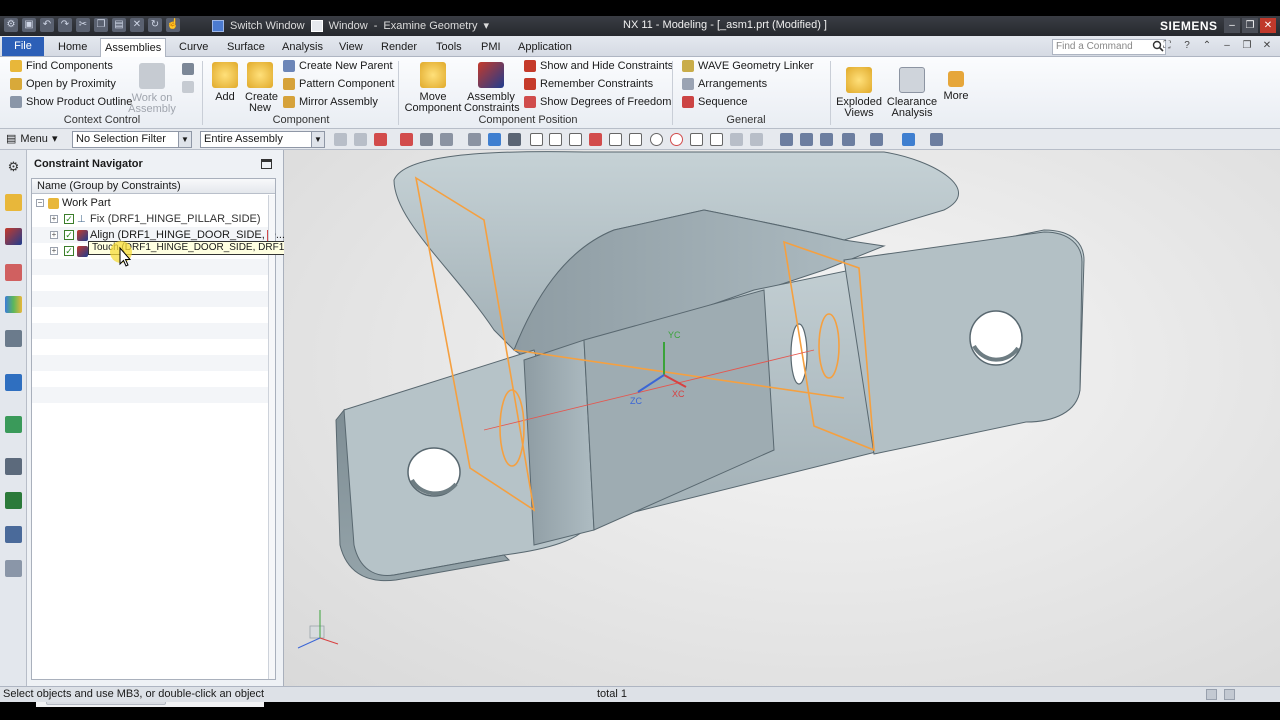  What do you see at coordinates (597, 102) in the screenshot?
I see `show-degrees-of-freedom-button: Show Degrees of Freedom` at bounding box center [597, 102].